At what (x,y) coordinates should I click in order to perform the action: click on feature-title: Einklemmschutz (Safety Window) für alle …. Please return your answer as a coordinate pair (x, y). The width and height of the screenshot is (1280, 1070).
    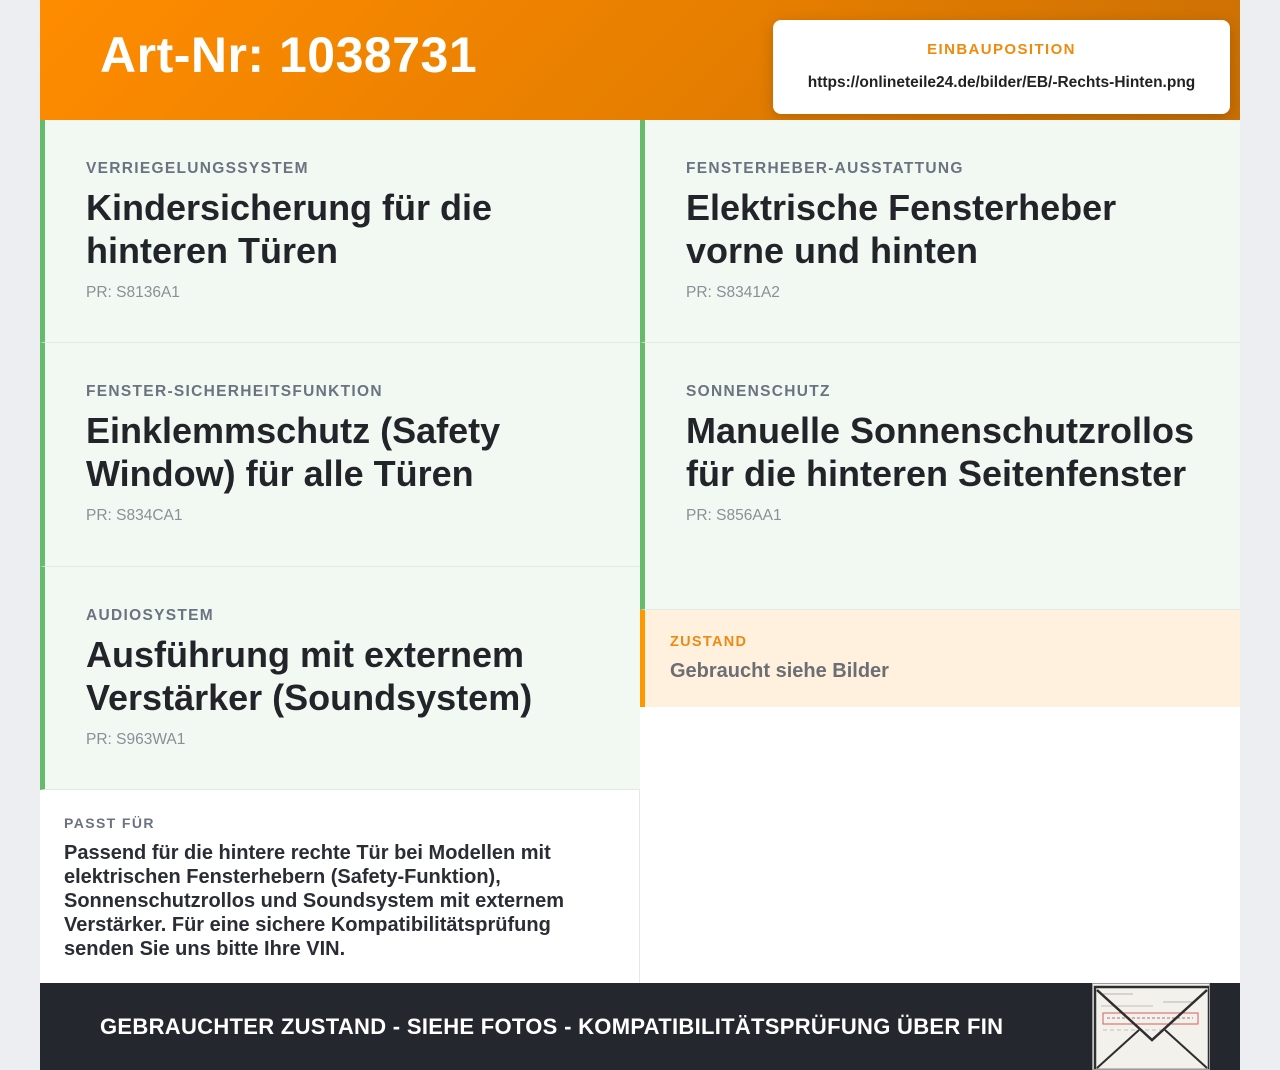
    Looking at the image, I should click on (293, 452).